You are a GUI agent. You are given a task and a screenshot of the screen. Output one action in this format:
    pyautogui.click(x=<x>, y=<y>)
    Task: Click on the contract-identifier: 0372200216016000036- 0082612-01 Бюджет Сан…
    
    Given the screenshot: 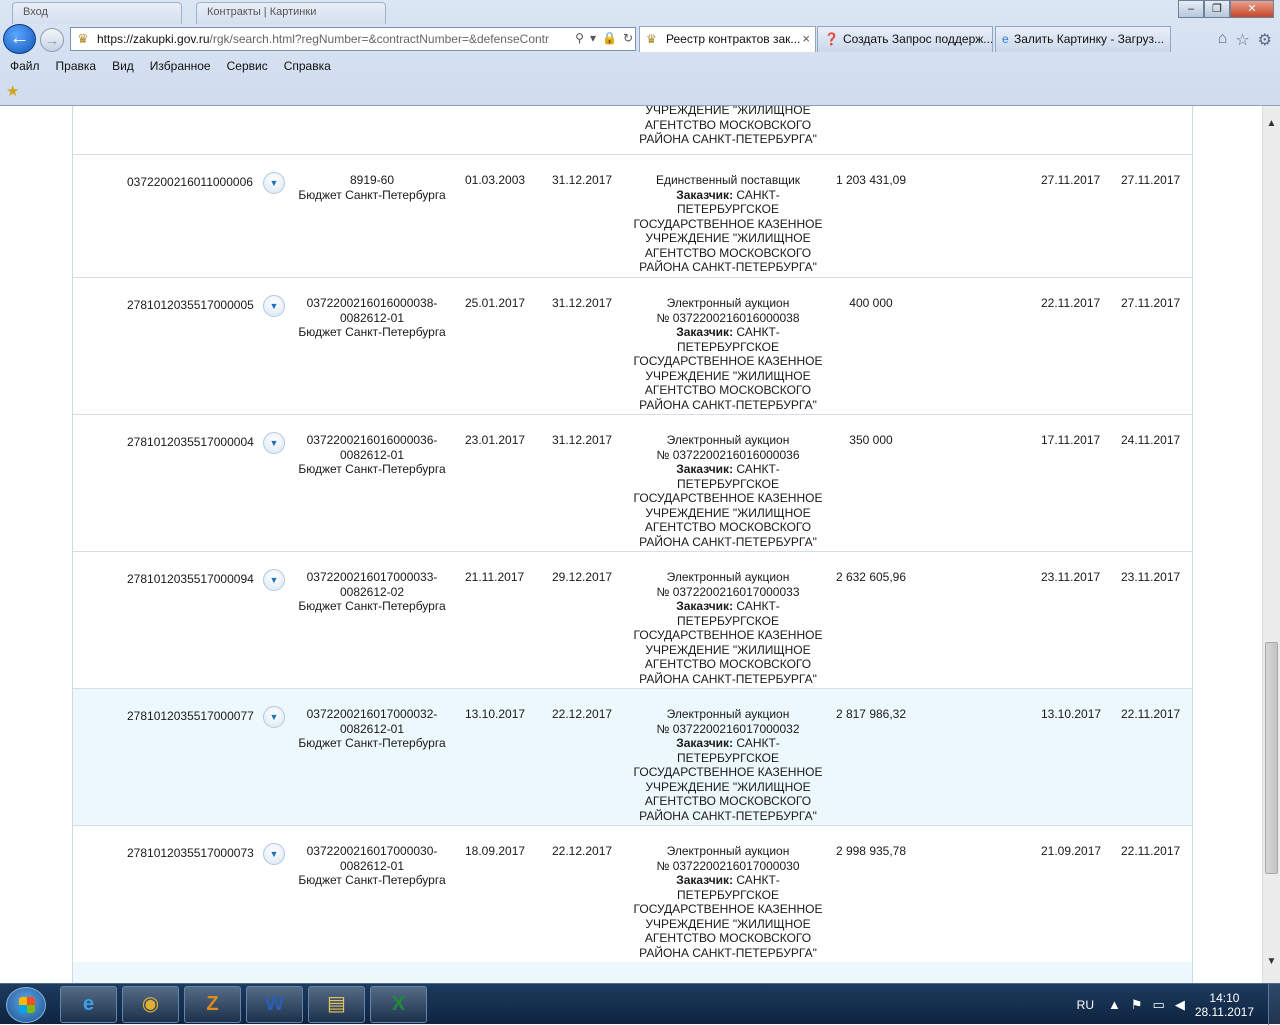 What is the action you would take?
    pyautogui.click(x=372, y=454)
    